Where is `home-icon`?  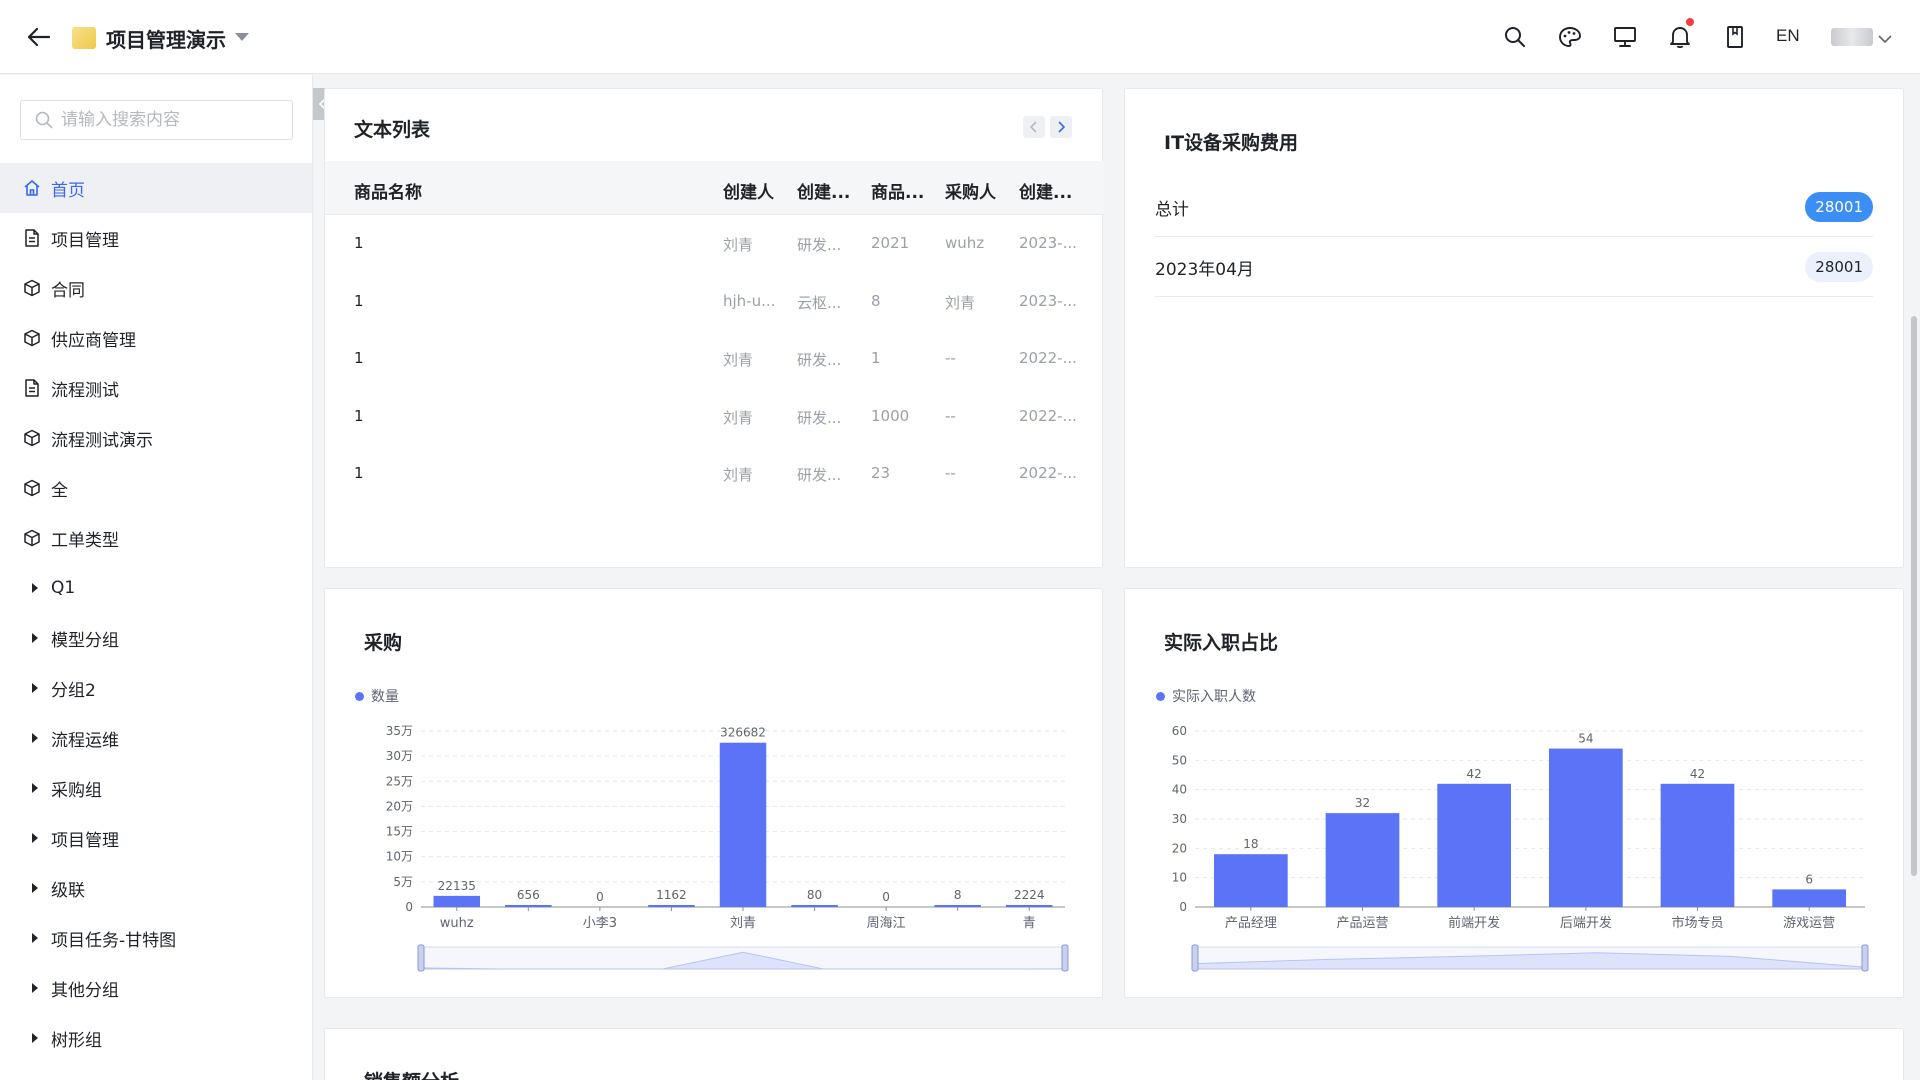 home-icon is located at coordinates (32, 188).